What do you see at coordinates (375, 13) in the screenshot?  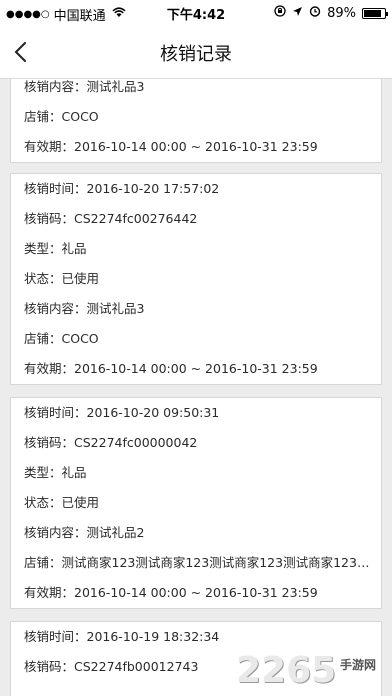 I see `battery-icon` at bounding box center [375, 13].